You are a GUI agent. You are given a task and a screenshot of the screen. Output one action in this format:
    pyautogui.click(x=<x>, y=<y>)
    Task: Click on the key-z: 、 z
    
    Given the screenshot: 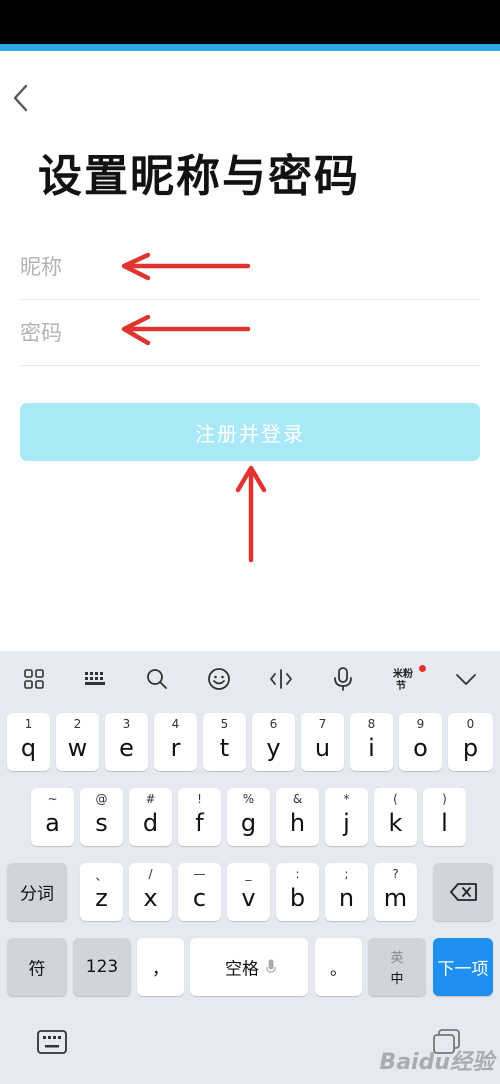 What is the action you would take?
    pyautogui.click(x=101, y=892)
    